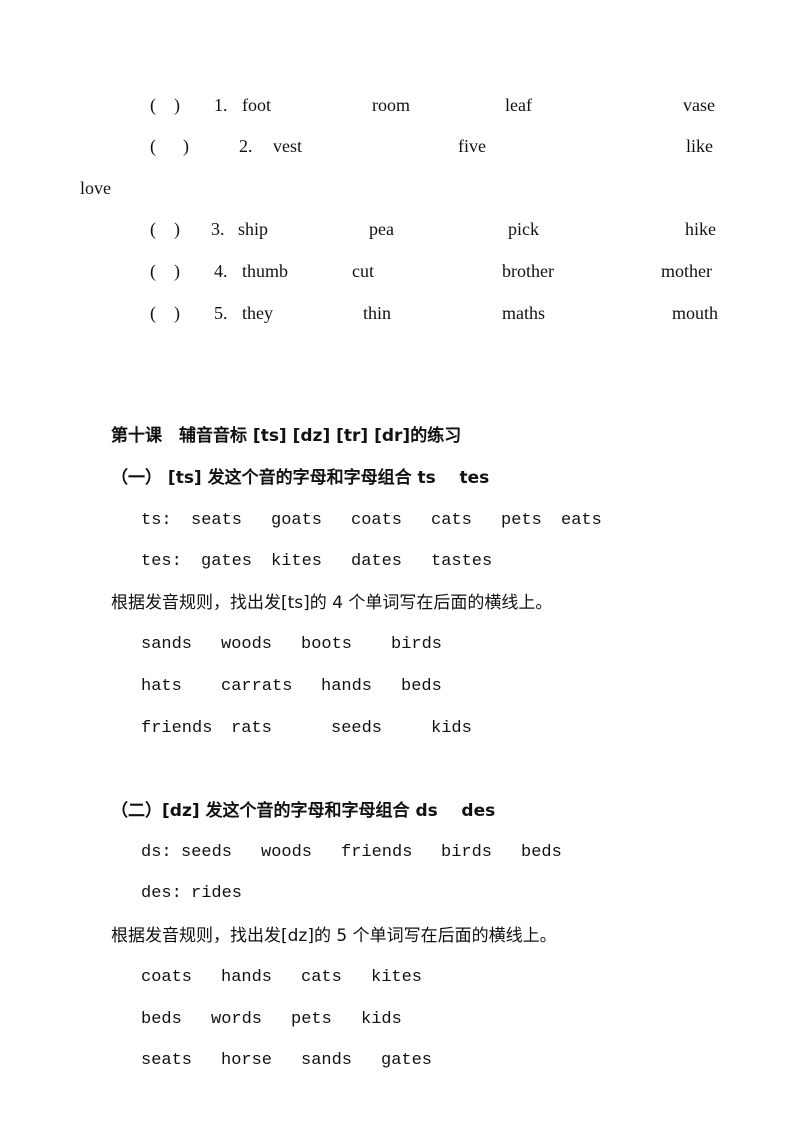  I want to click on item-number: 3., so click(218, 229).